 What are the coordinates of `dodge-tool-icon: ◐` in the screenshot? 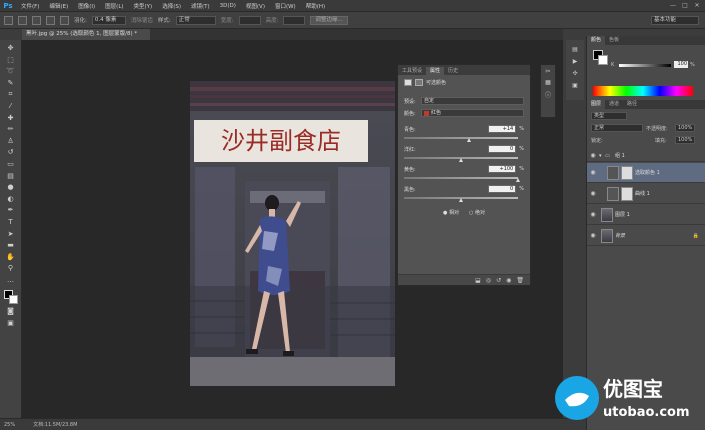 It's located at (11, 199).